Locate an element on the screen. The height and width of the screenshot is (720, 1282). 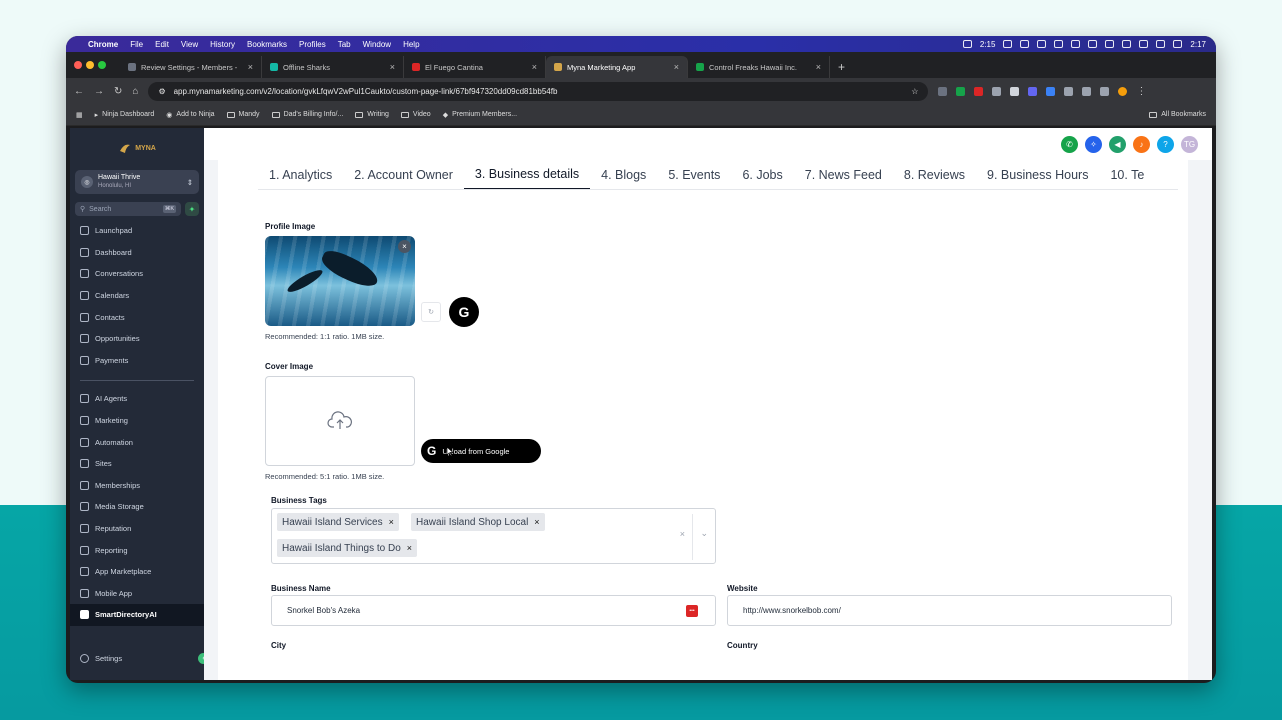
sidebar-search-input: ⚲ Search ⌘K is located at coordinates (128, 209).